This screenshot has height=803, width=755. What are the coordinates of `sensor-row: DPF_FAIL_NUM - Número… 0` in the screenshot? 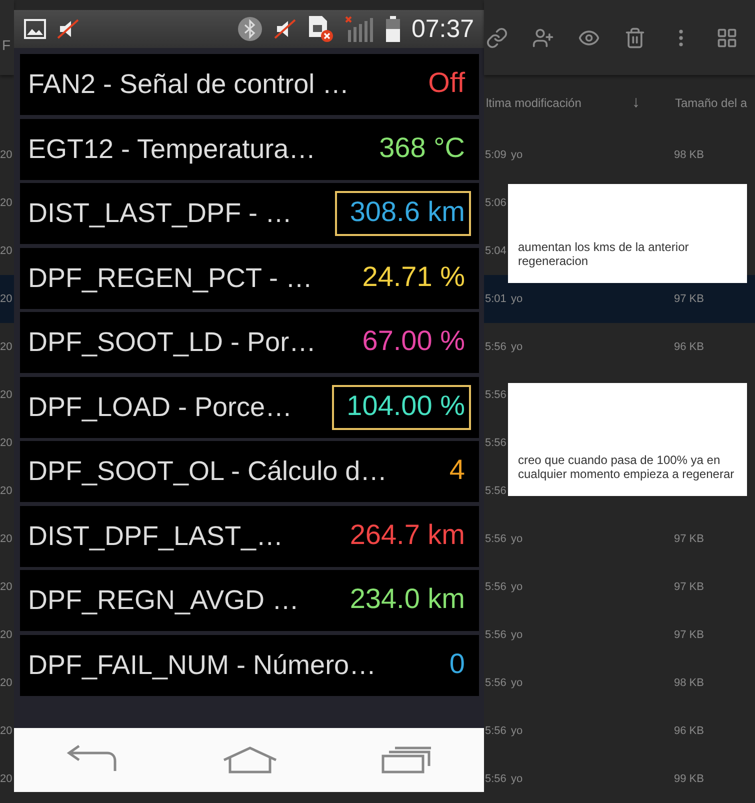 It's located at (249, 665).